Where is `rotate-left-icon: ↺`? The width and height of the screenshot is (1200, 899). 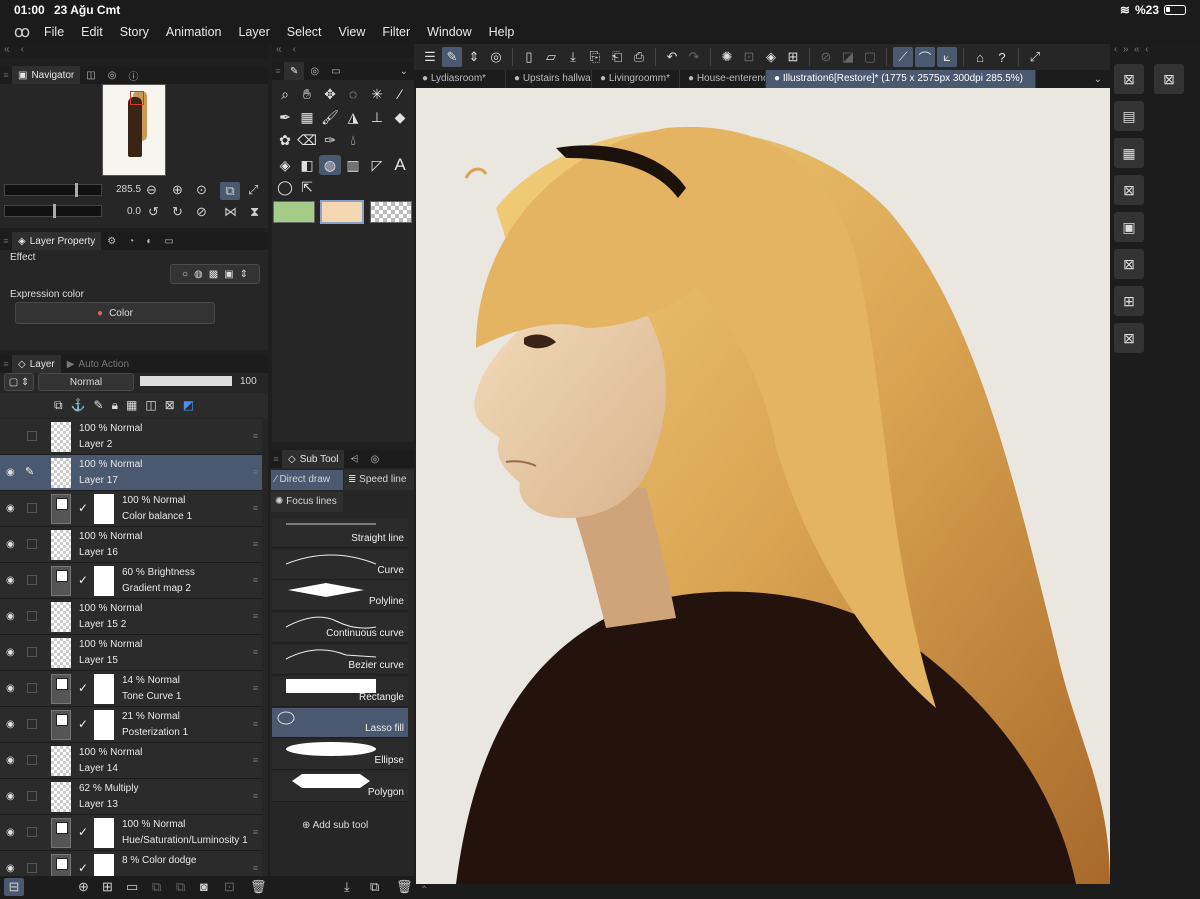
rotate-left-icon: ↺ is located at coordinates (153, 212).